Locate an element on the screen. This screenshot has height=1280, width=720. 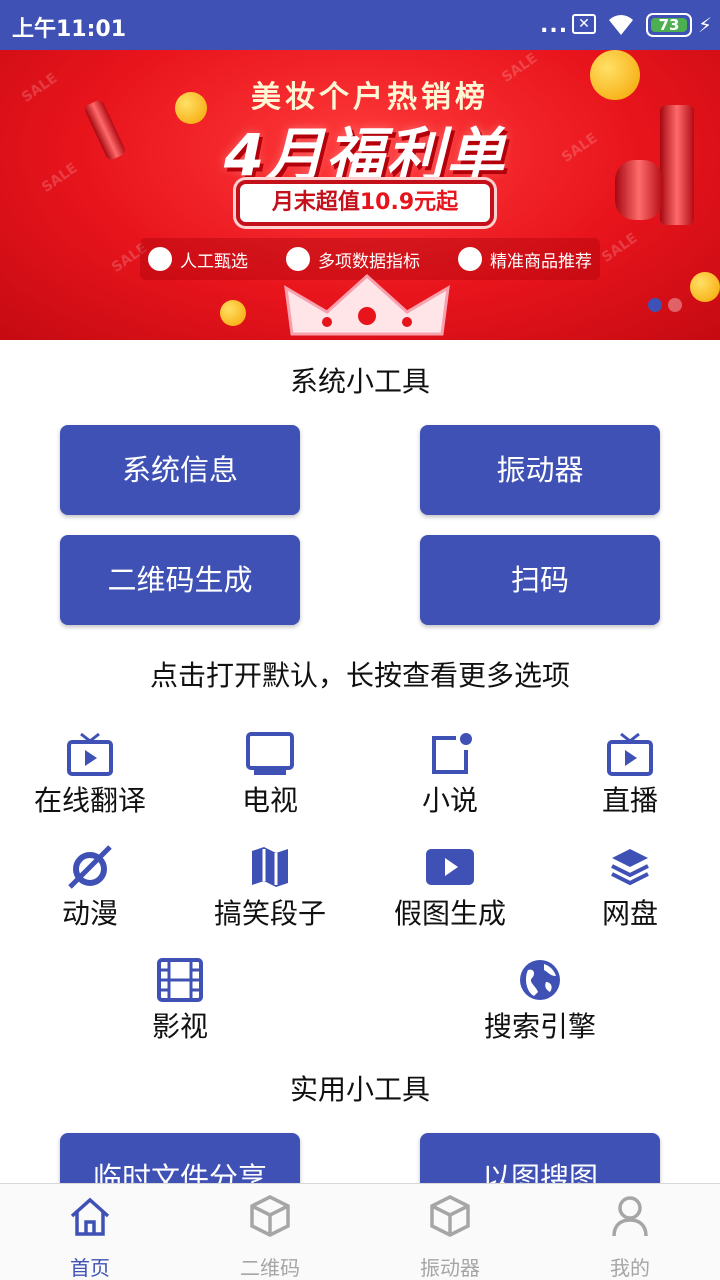
nav-mine: 我的 is located at coordinates (630, 1232).